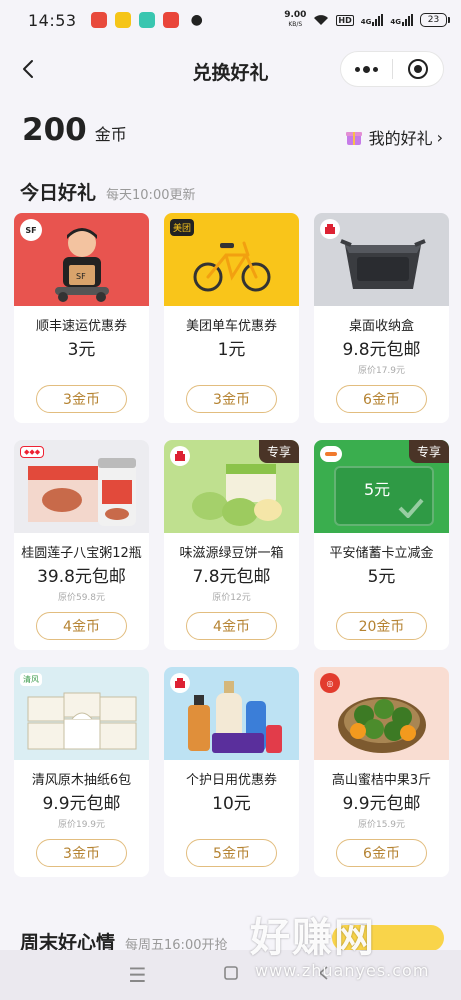 This screenshot has width=461, height=1000. I want to click on product-name: 顺丰速运优惠券, so click(81, 326).